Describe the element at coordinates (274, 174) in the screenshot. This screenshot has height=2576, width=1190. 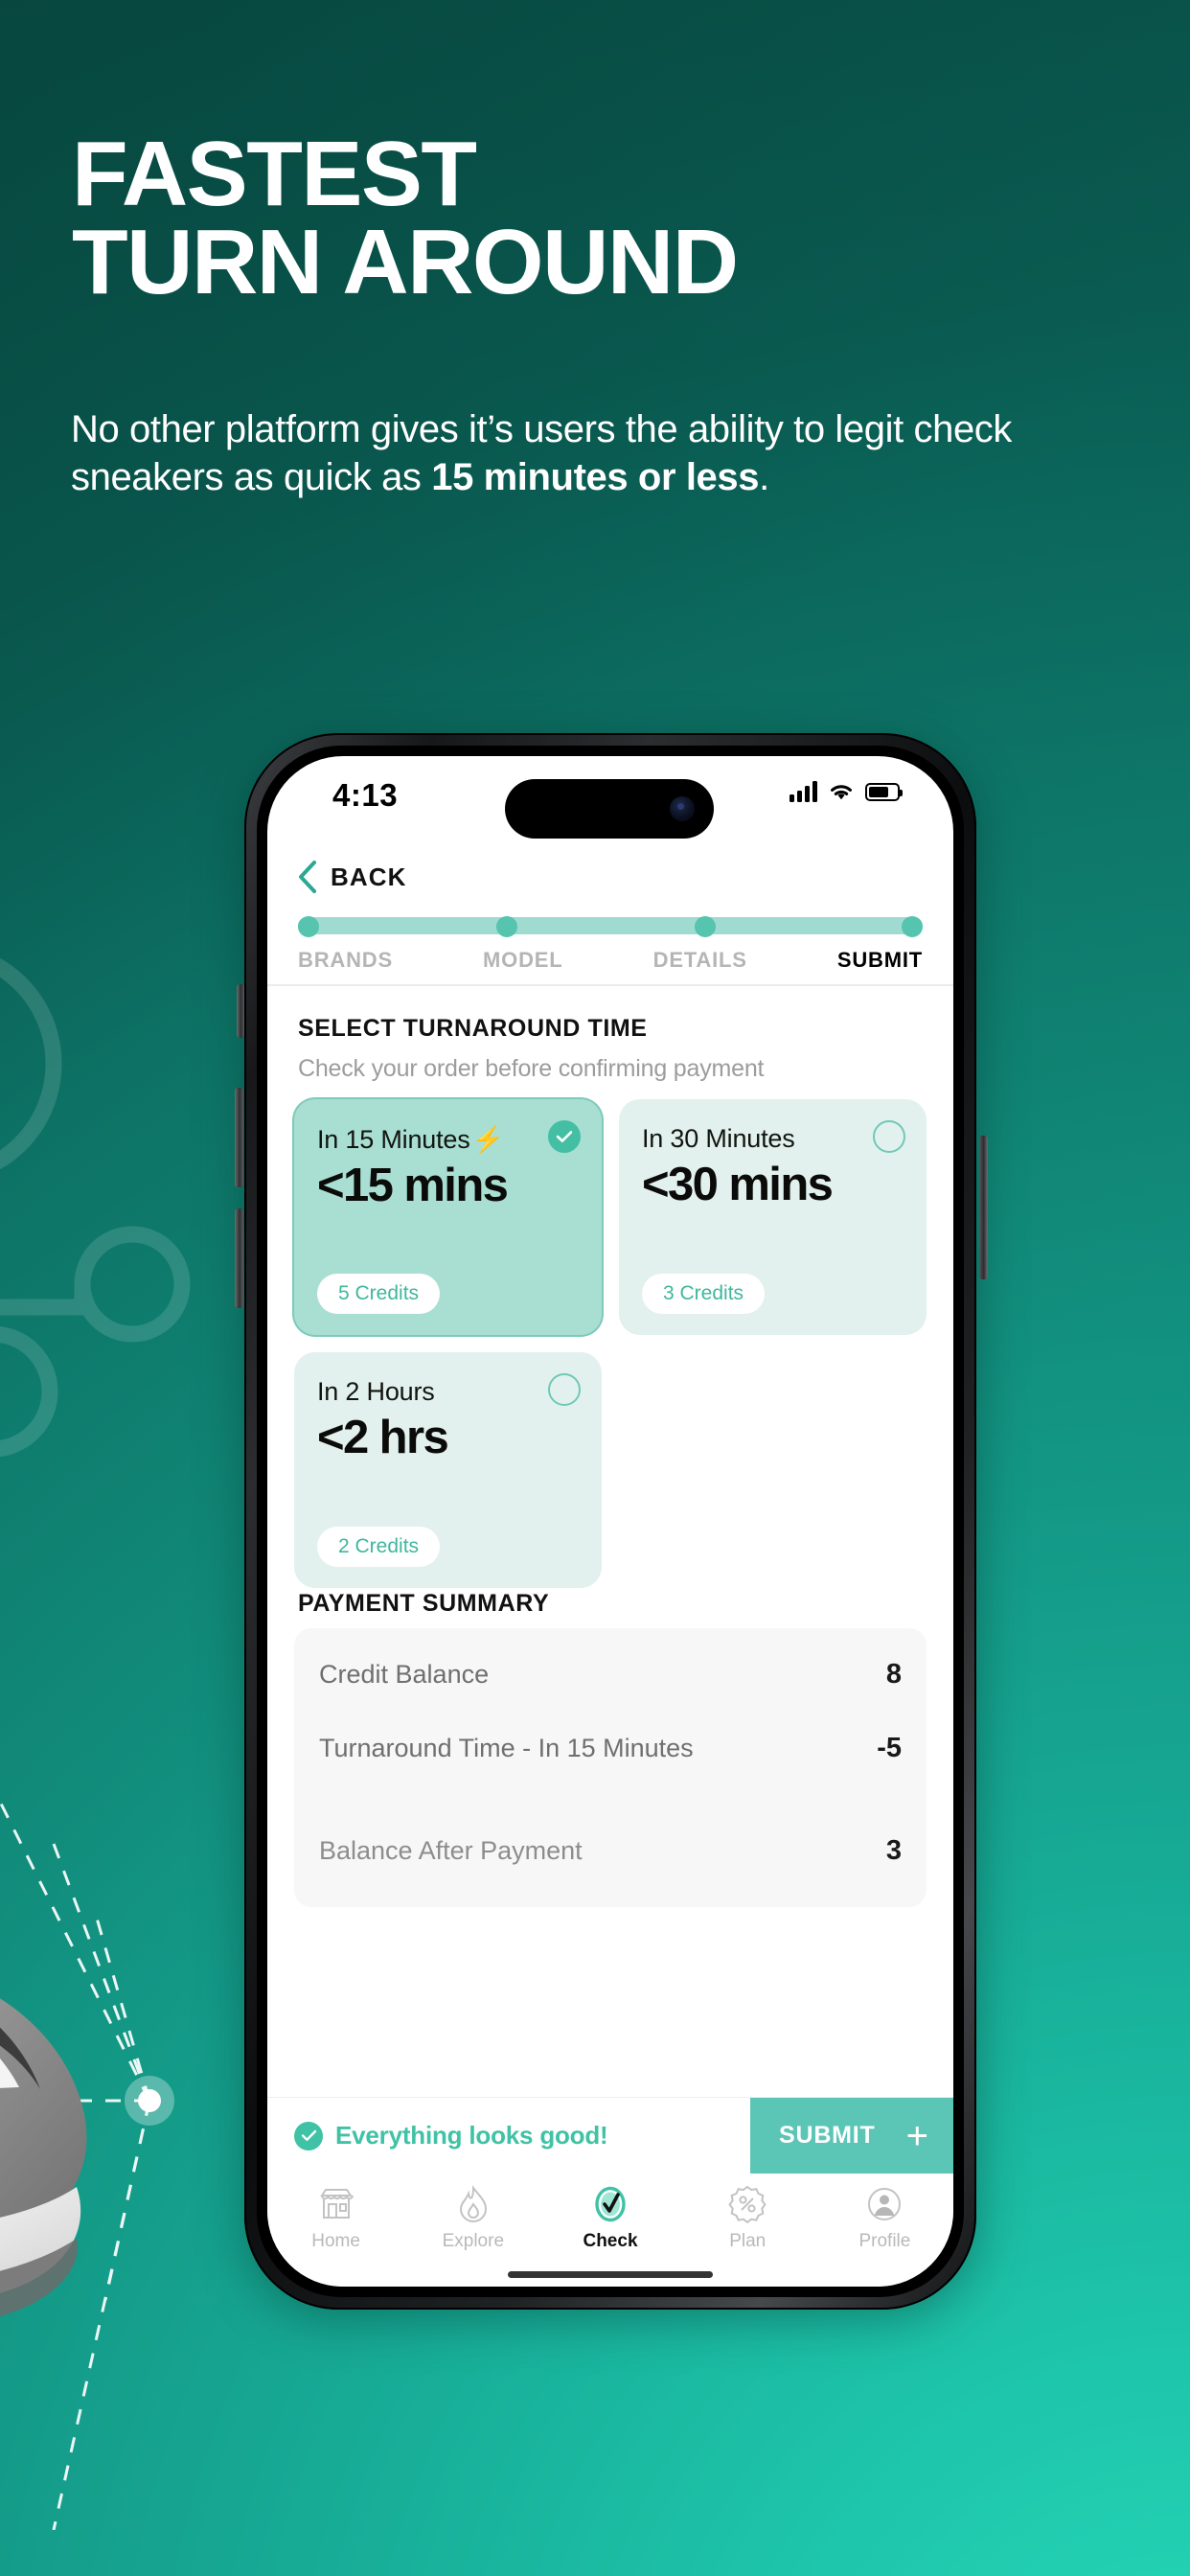
I see `headline-line-1: FASTEST` at that location.